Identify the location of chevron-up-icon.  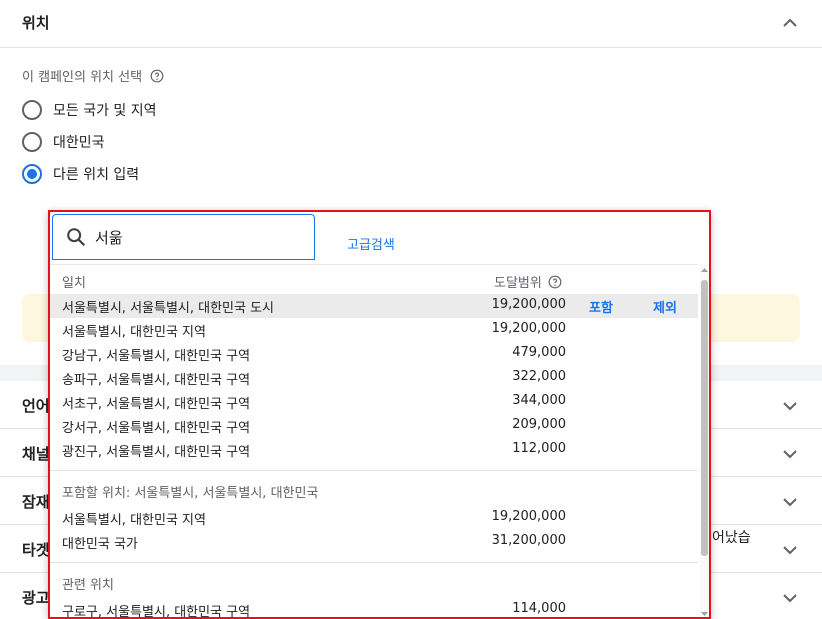
(790, 23).